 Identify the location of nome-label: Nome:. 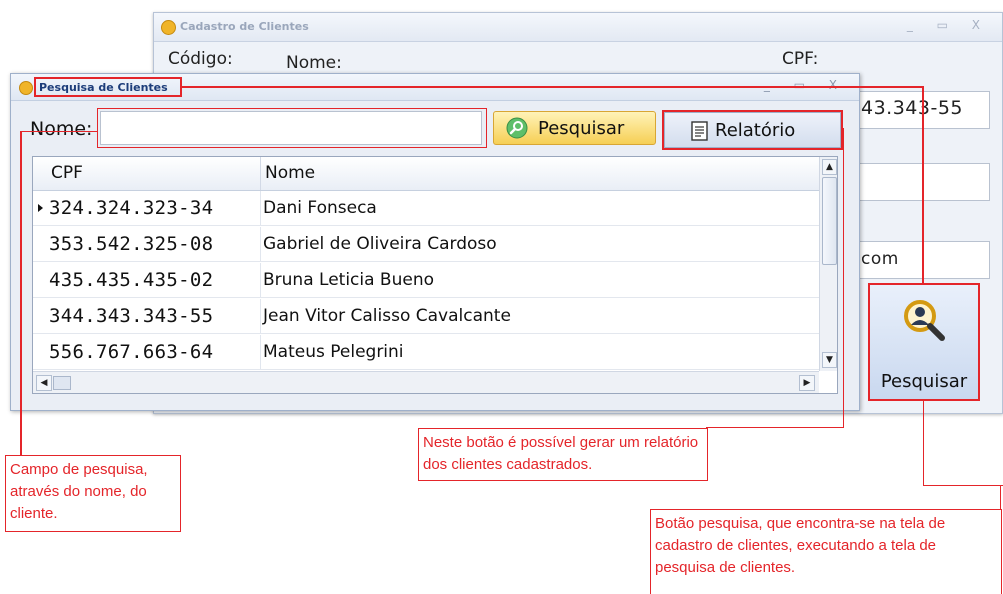
(61, 129).